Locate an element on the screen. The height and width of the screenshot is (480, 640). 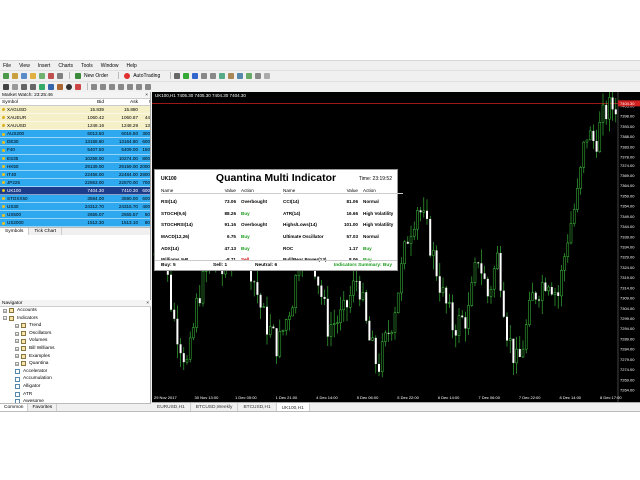
navigator-item: + Trend is located at coordinates (75, 326).